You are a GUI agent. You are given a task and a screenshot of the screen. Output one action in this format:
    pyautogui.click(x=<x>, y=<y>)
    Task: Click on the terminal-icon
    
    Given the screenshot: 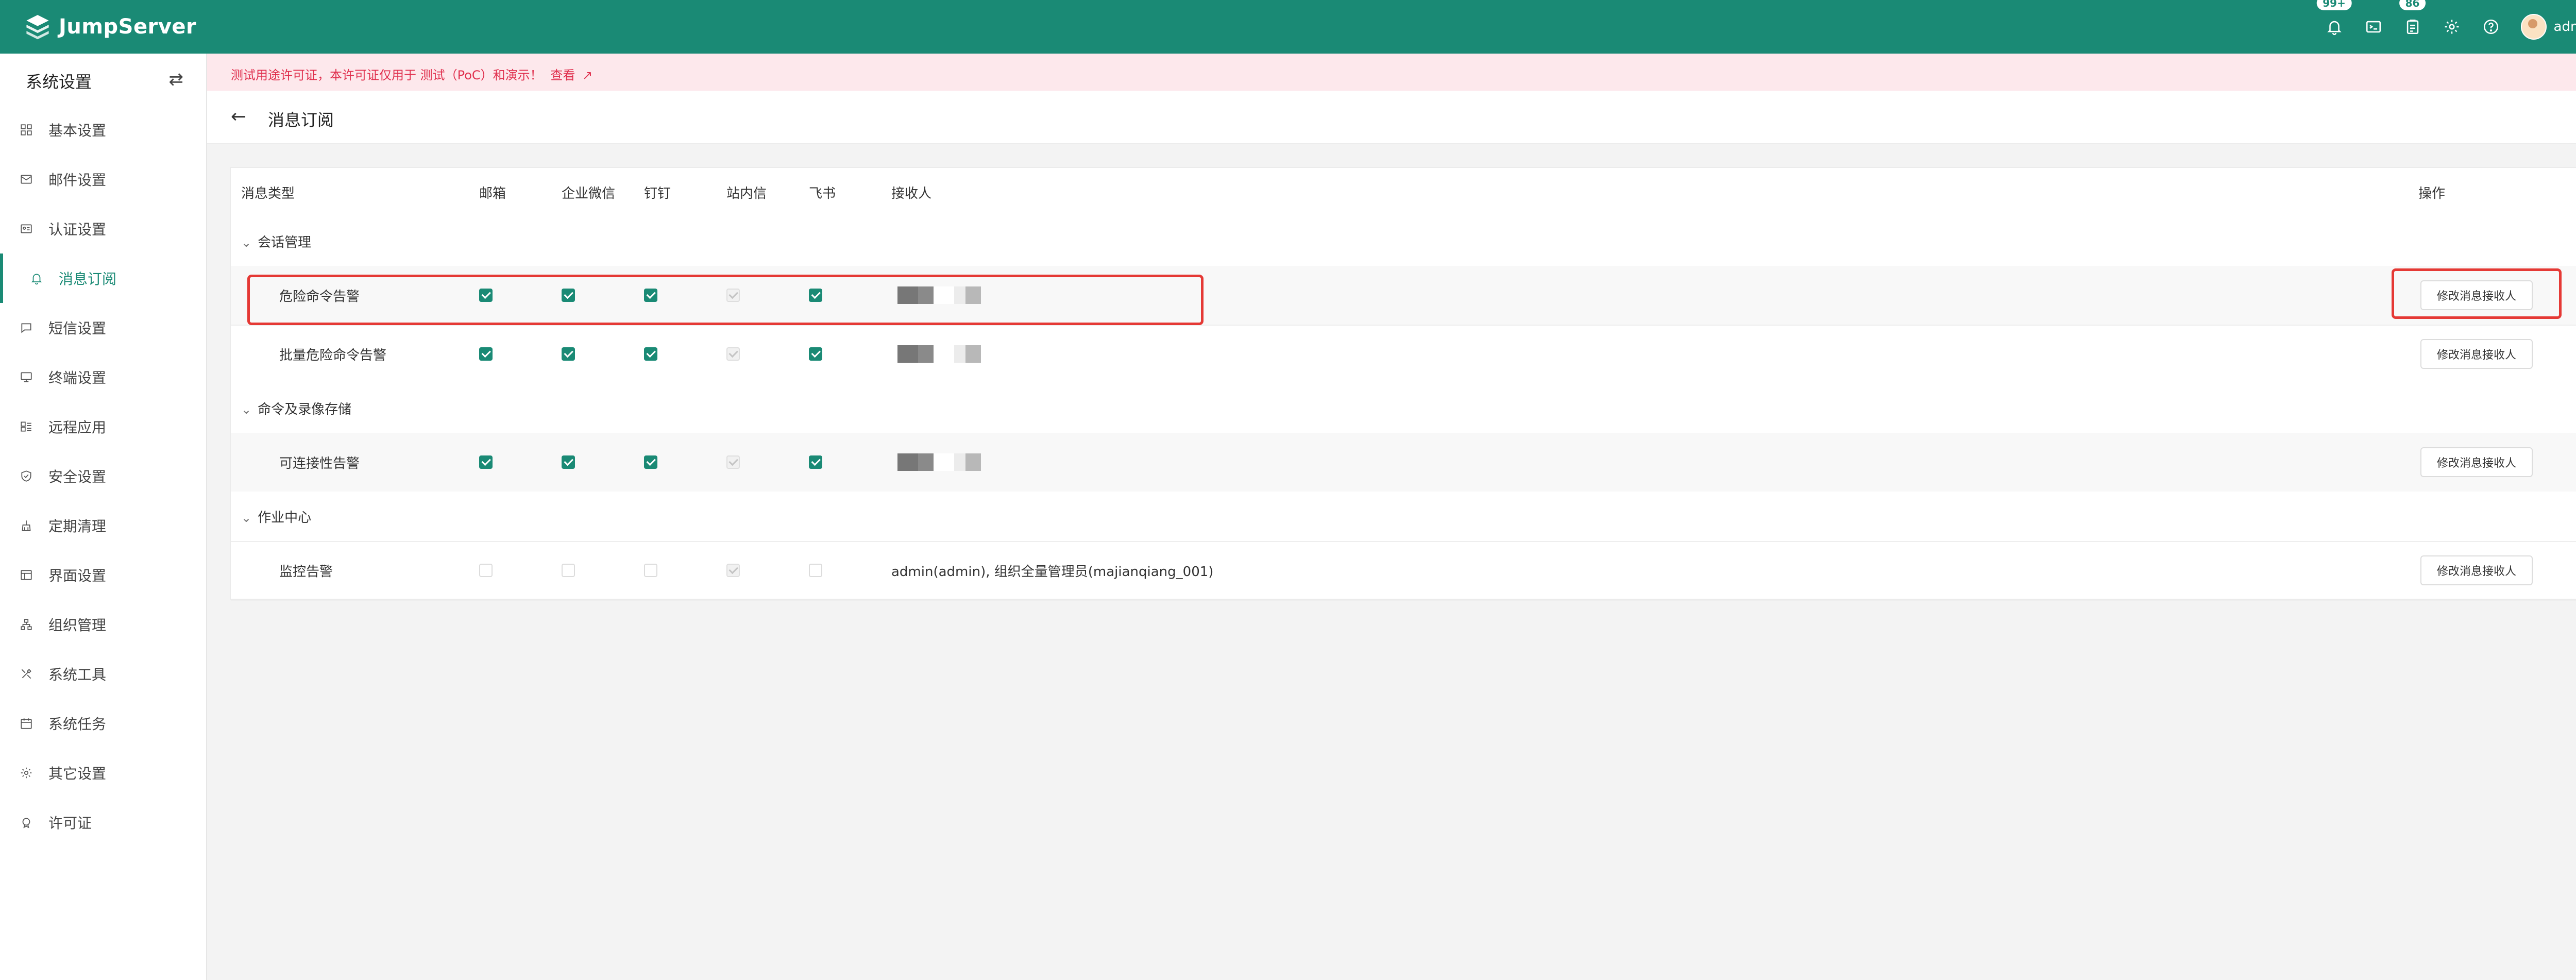 What is the action you would take?
    pyautogui.click(x=2373, y=27)
    